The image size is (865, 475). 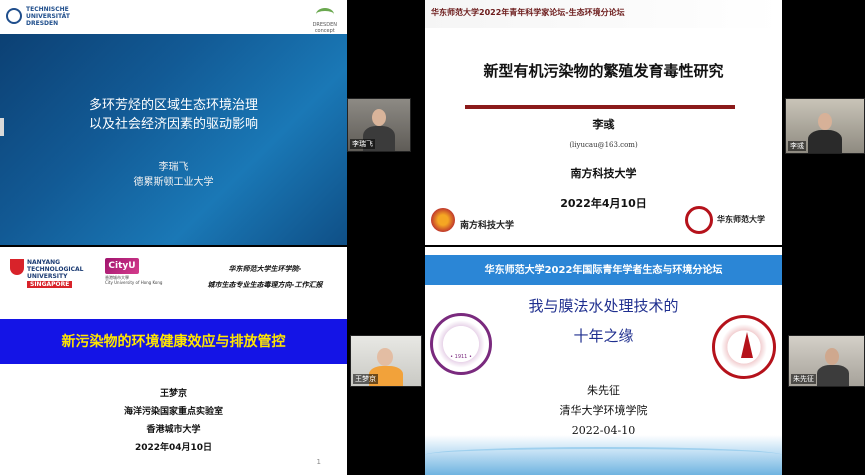 I want to click on title-line-1: 多环芳烃的区域生态环境治理, so click(x=173, y=105).